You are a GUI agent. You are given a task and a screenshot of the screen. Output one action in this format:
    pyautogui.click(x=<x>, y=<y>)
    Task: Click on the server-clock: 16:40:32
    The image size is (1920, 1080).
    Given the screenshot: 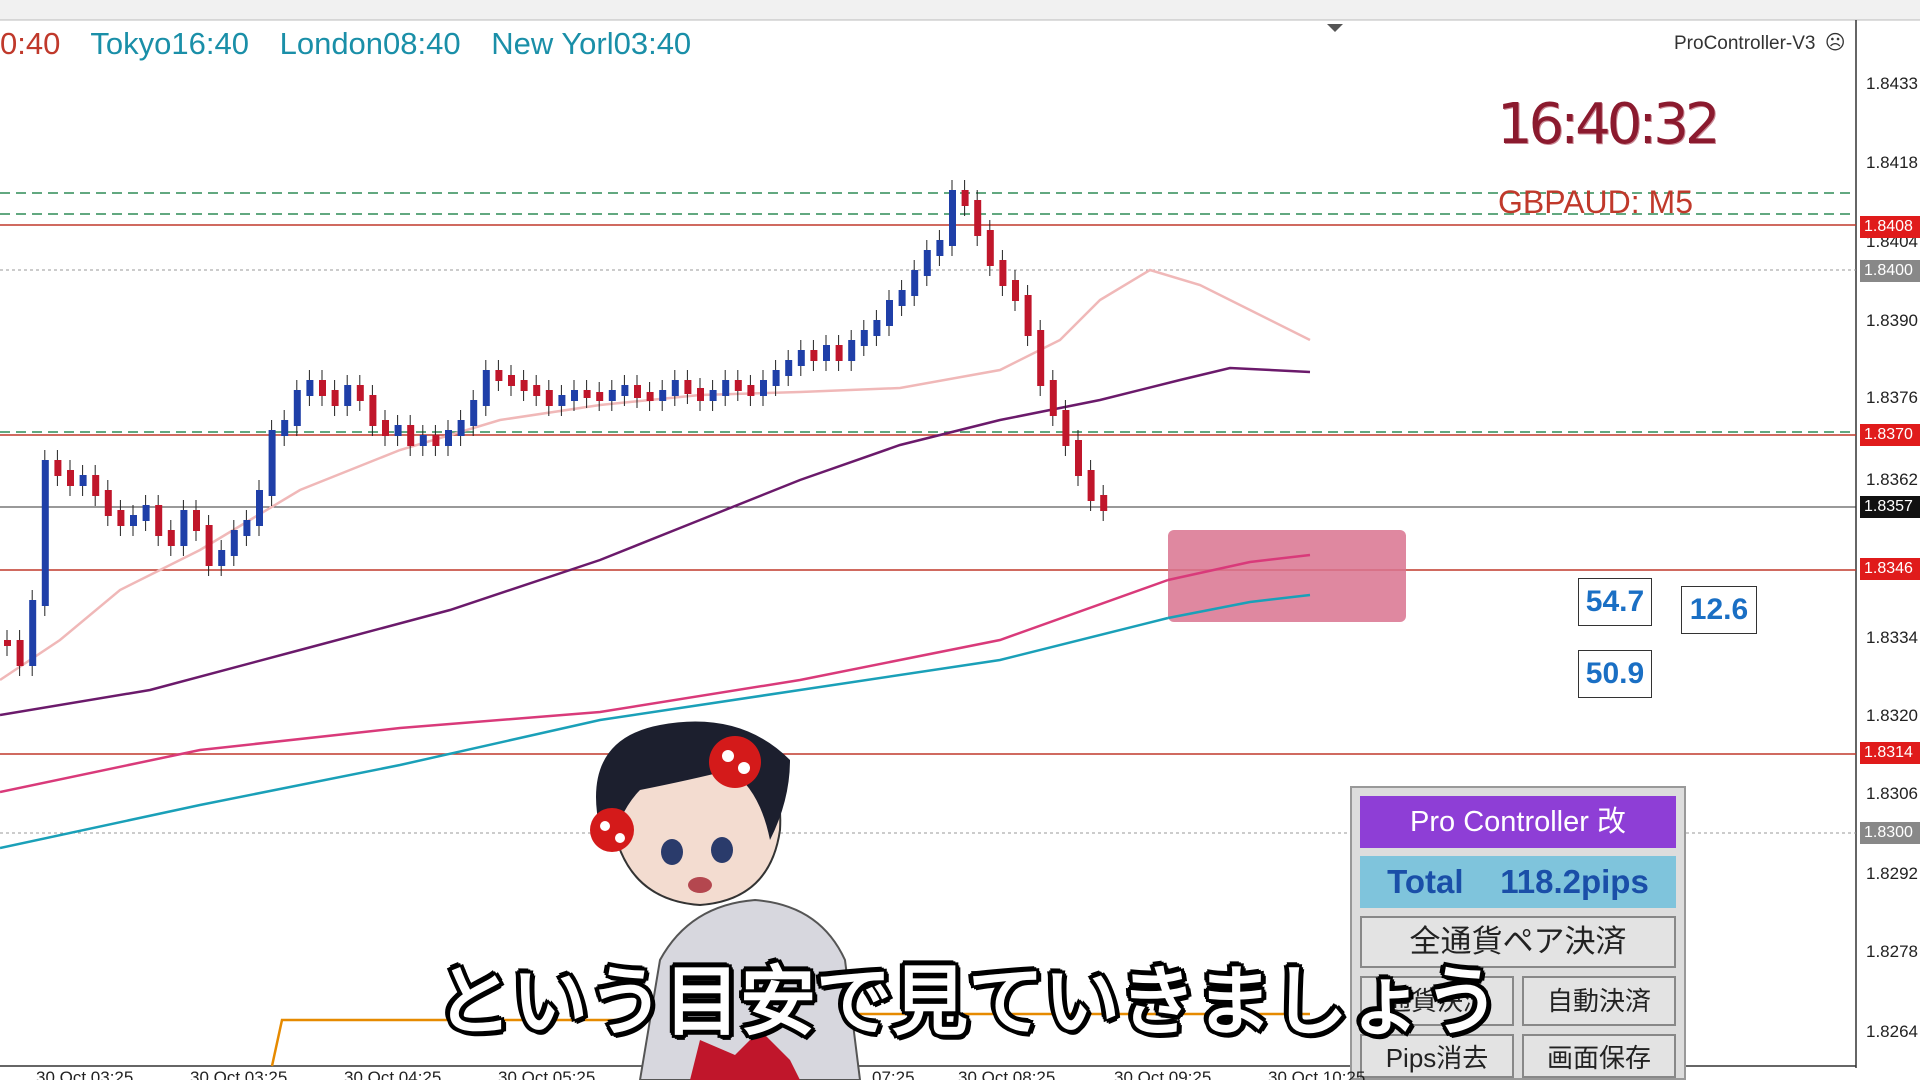 What is the action you would take?
    pyautogui.click(x=1609, y=124)
    